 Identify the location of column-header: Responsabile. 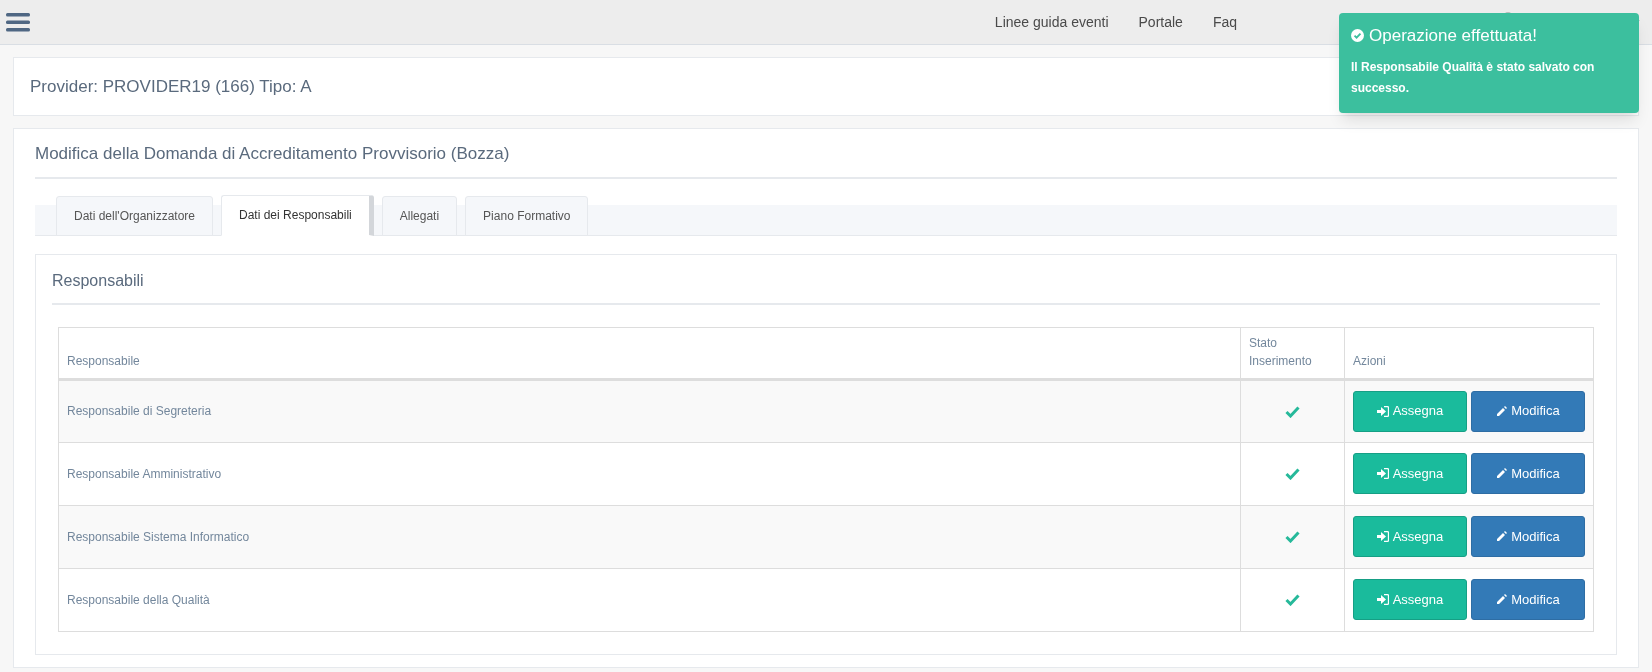
(103, 360).